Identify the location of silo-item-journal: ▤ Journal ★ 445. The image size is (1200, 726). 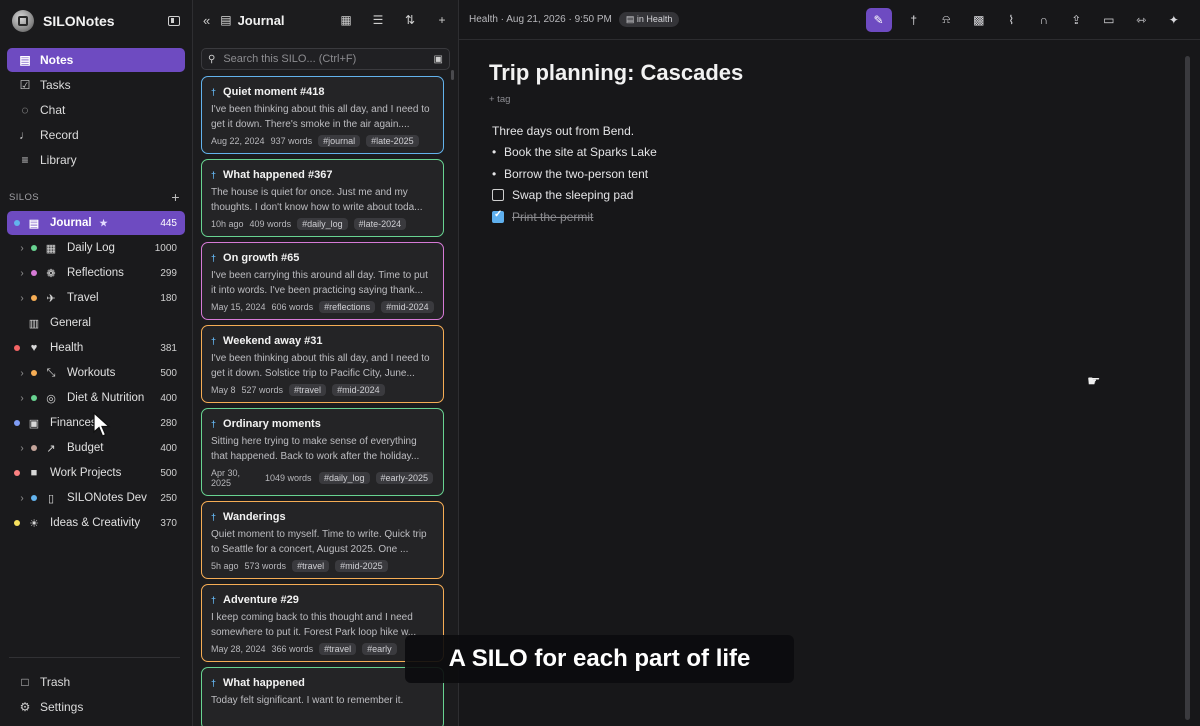
(96, 223).